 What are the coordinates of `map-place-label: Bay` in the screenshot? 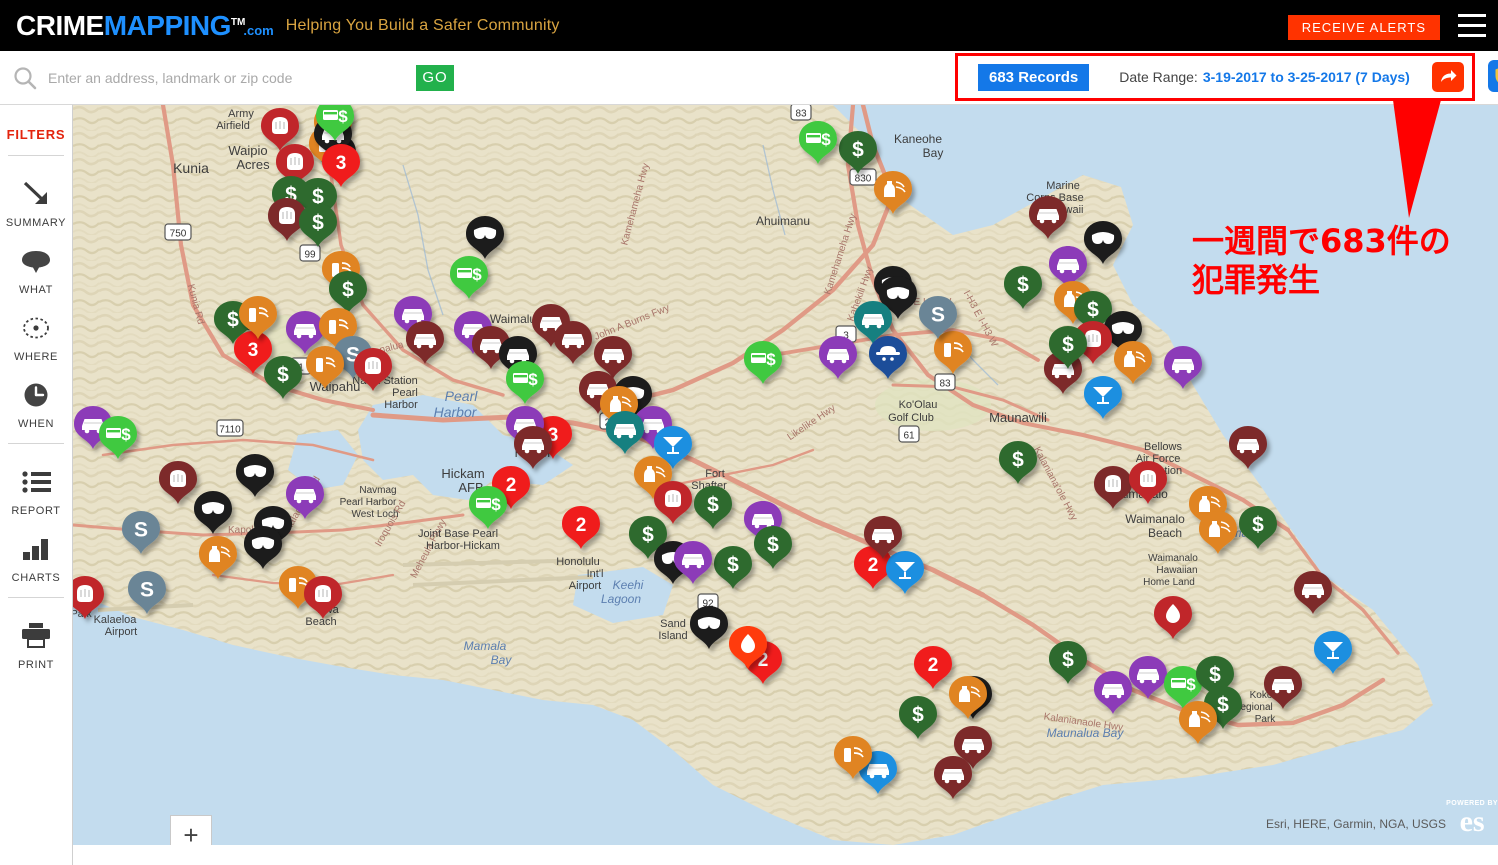 It's located at (933, 153).